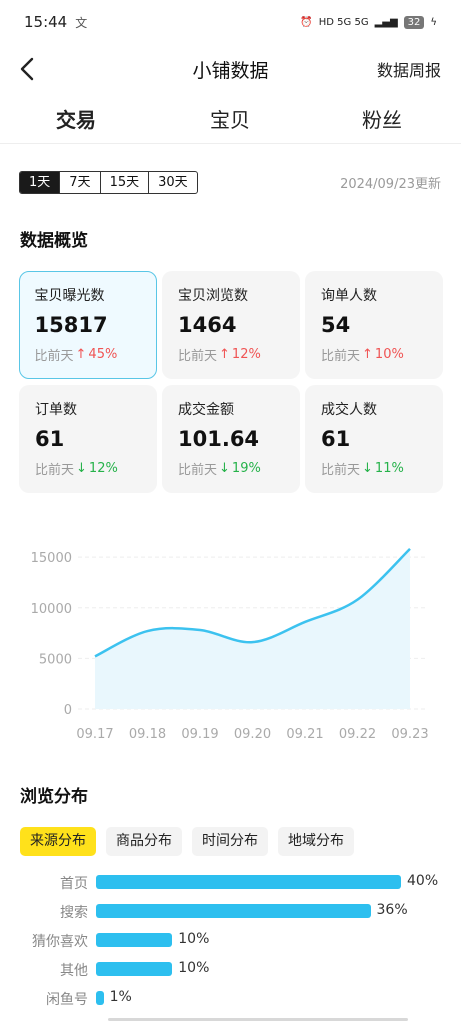 This screenshot has height=1024, width=461. What do you see at coordinates (306, 22) in the screenshot?
I see `alarm-icon: ⏰` at bounding box center [306, 22].